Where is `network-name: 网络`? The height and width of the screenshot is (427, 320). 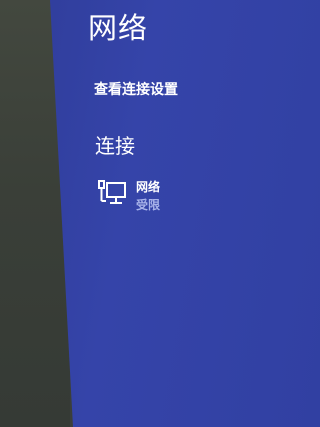
network-name: 网络 is located at coordinates (148, 187).